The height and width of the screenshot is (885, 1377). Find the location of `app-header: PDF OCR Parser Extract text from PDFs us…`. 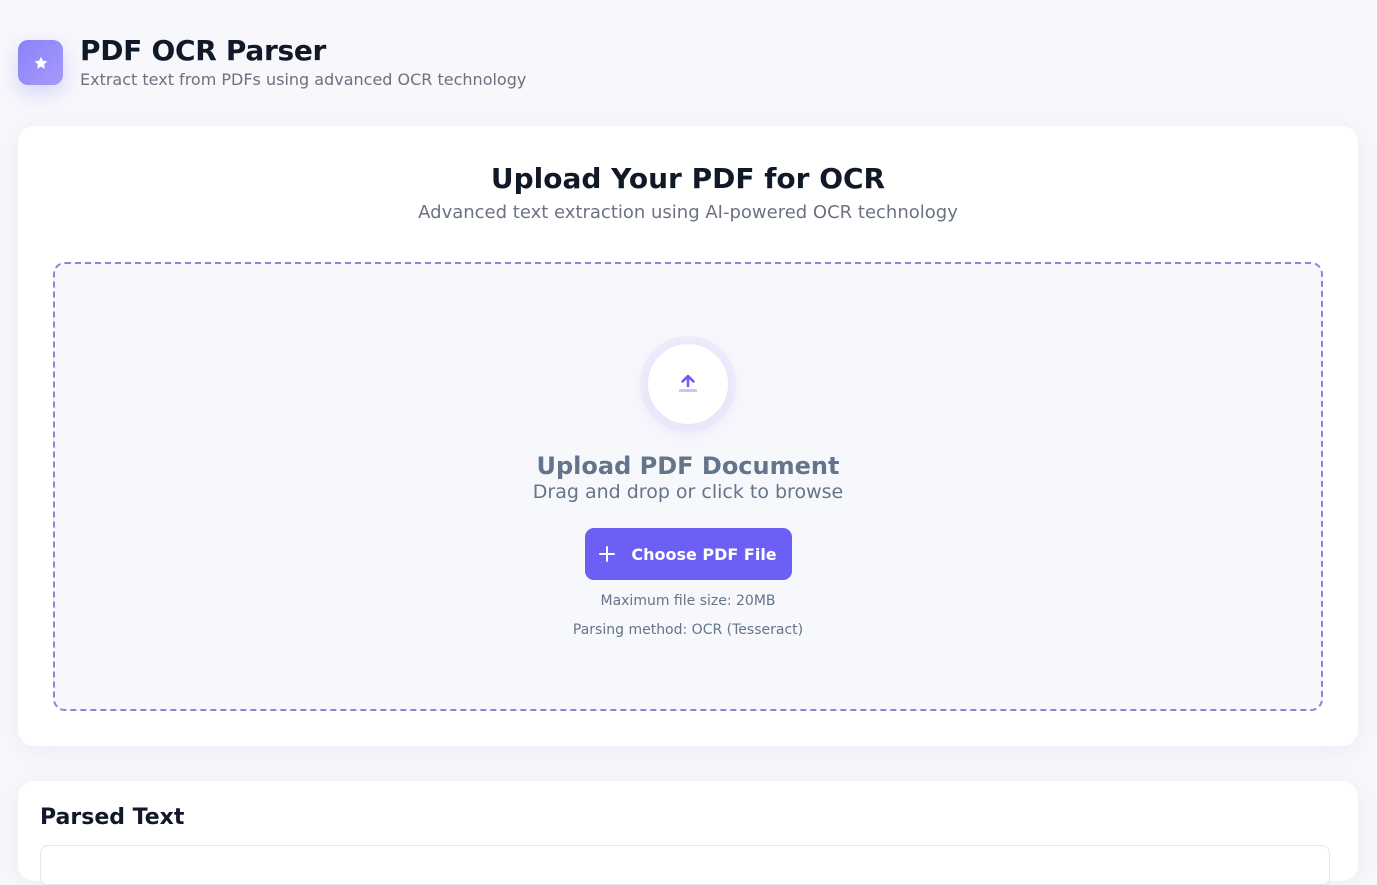

app-header: PDF OCR Parser Extract text from PDFs us… is located at coordinates (272, 62).